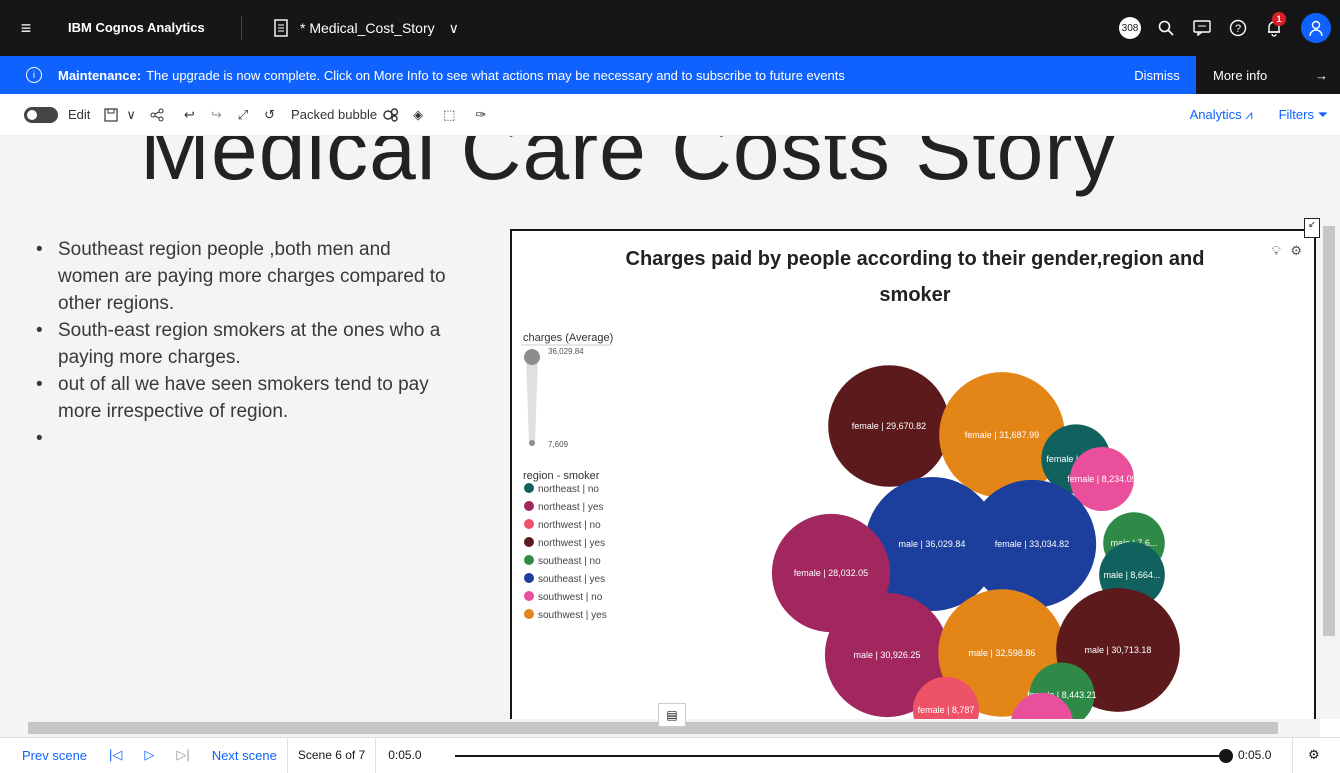  Describe the element at coordinates (653, 728) in the screenshot. I see `horizontal-scroll-thumb` at that location.